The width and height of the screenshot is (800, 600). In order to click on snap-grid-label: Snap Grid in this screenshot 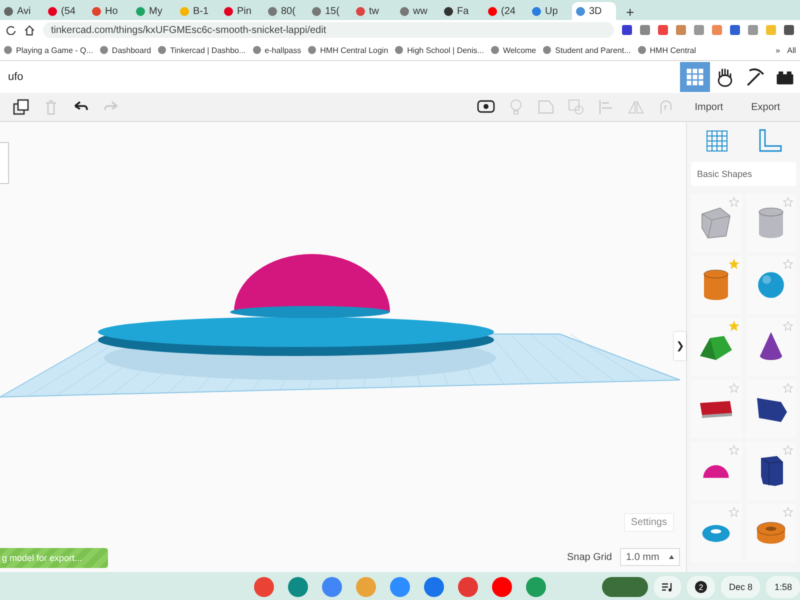, I will do `click(589, 557)`.